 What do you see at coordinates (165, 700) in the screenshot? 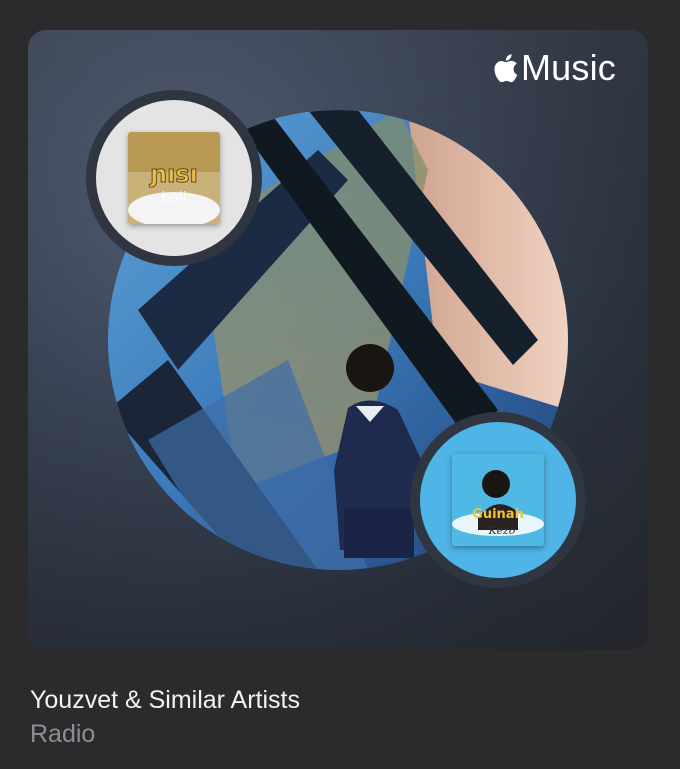
I see `station-title: Youzvet & Similar Artists` at bounding box center [165, 700].